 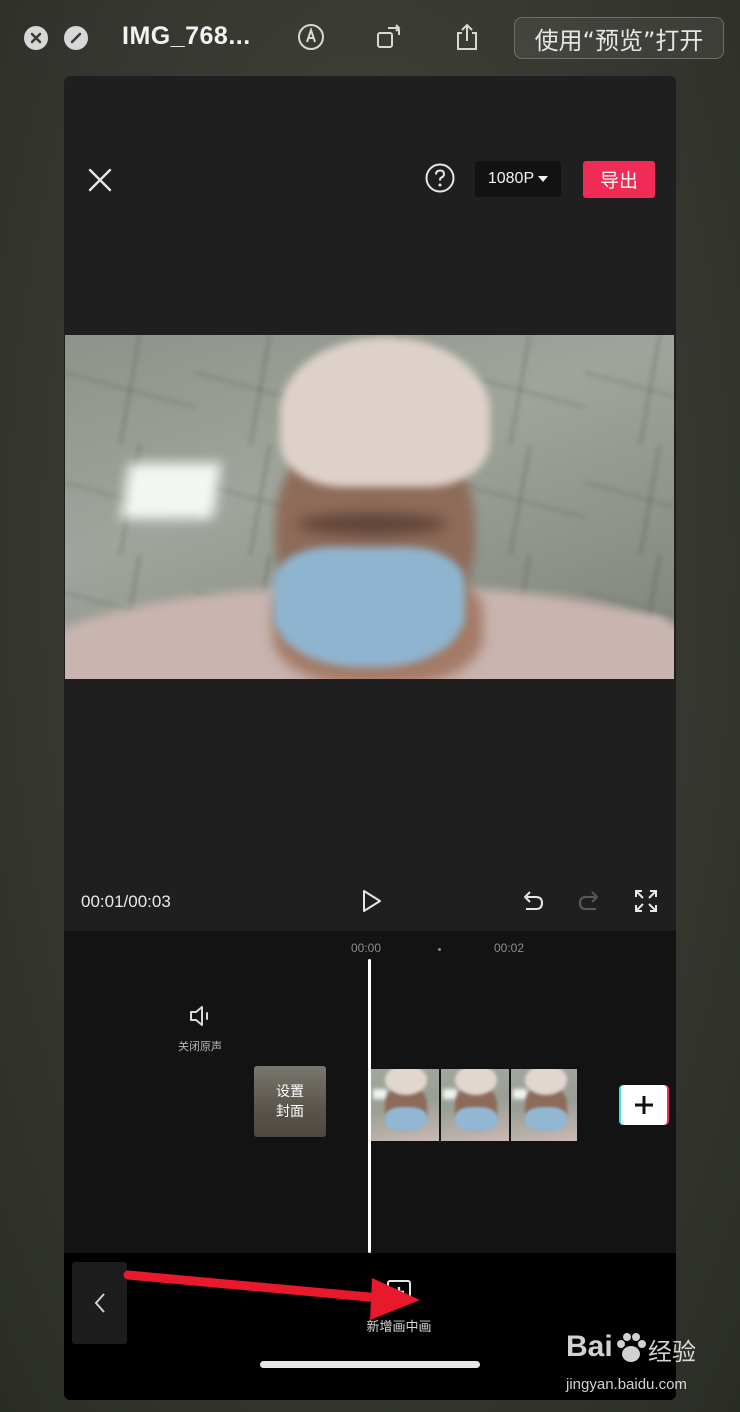 I want to click on disabled-window-button, so click(x=76, y=38).